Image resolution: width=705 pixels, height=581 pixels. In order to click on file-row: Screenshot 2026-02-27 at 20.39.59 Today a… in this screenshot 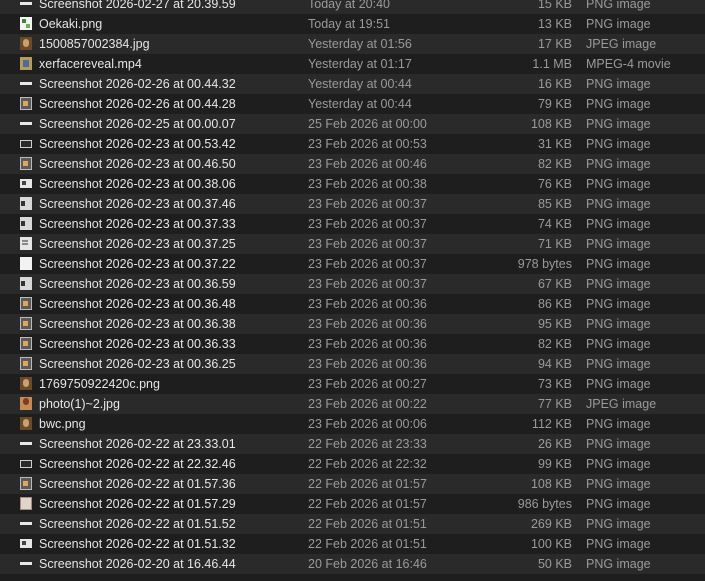, I will do `click(352, 7)`.